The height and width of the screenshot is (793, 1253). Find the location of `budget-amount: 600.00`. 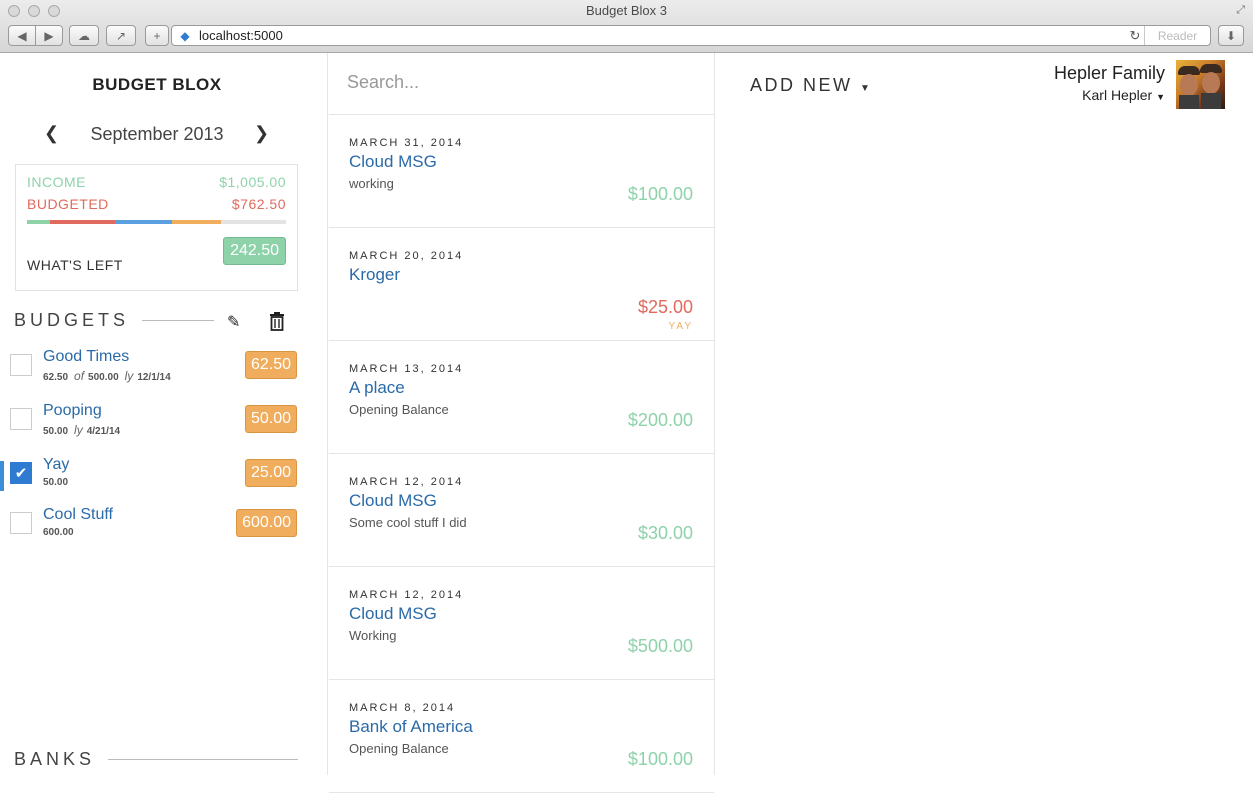

budget-amount: 600.00 is located at coordinates (58, 532).